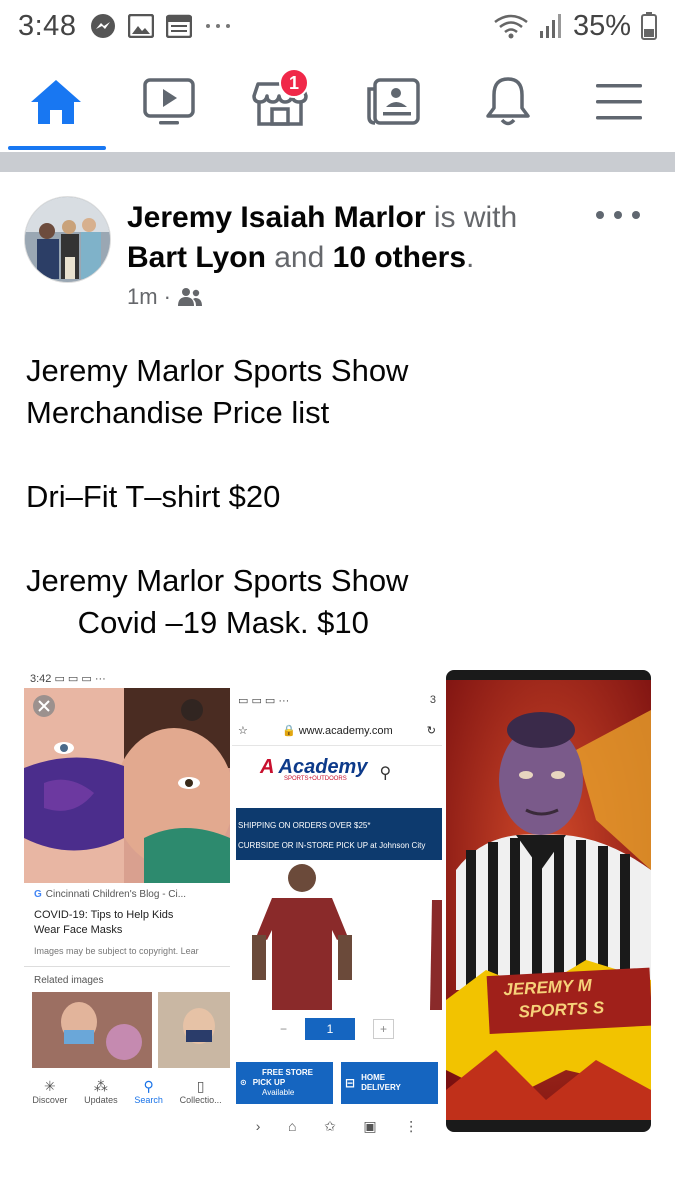 The image size is (675, 1200). What do you see at coordinates (101, 1100) in the screenshot?
I see `tab-label: Updates` at bounding box center [101, 1100].